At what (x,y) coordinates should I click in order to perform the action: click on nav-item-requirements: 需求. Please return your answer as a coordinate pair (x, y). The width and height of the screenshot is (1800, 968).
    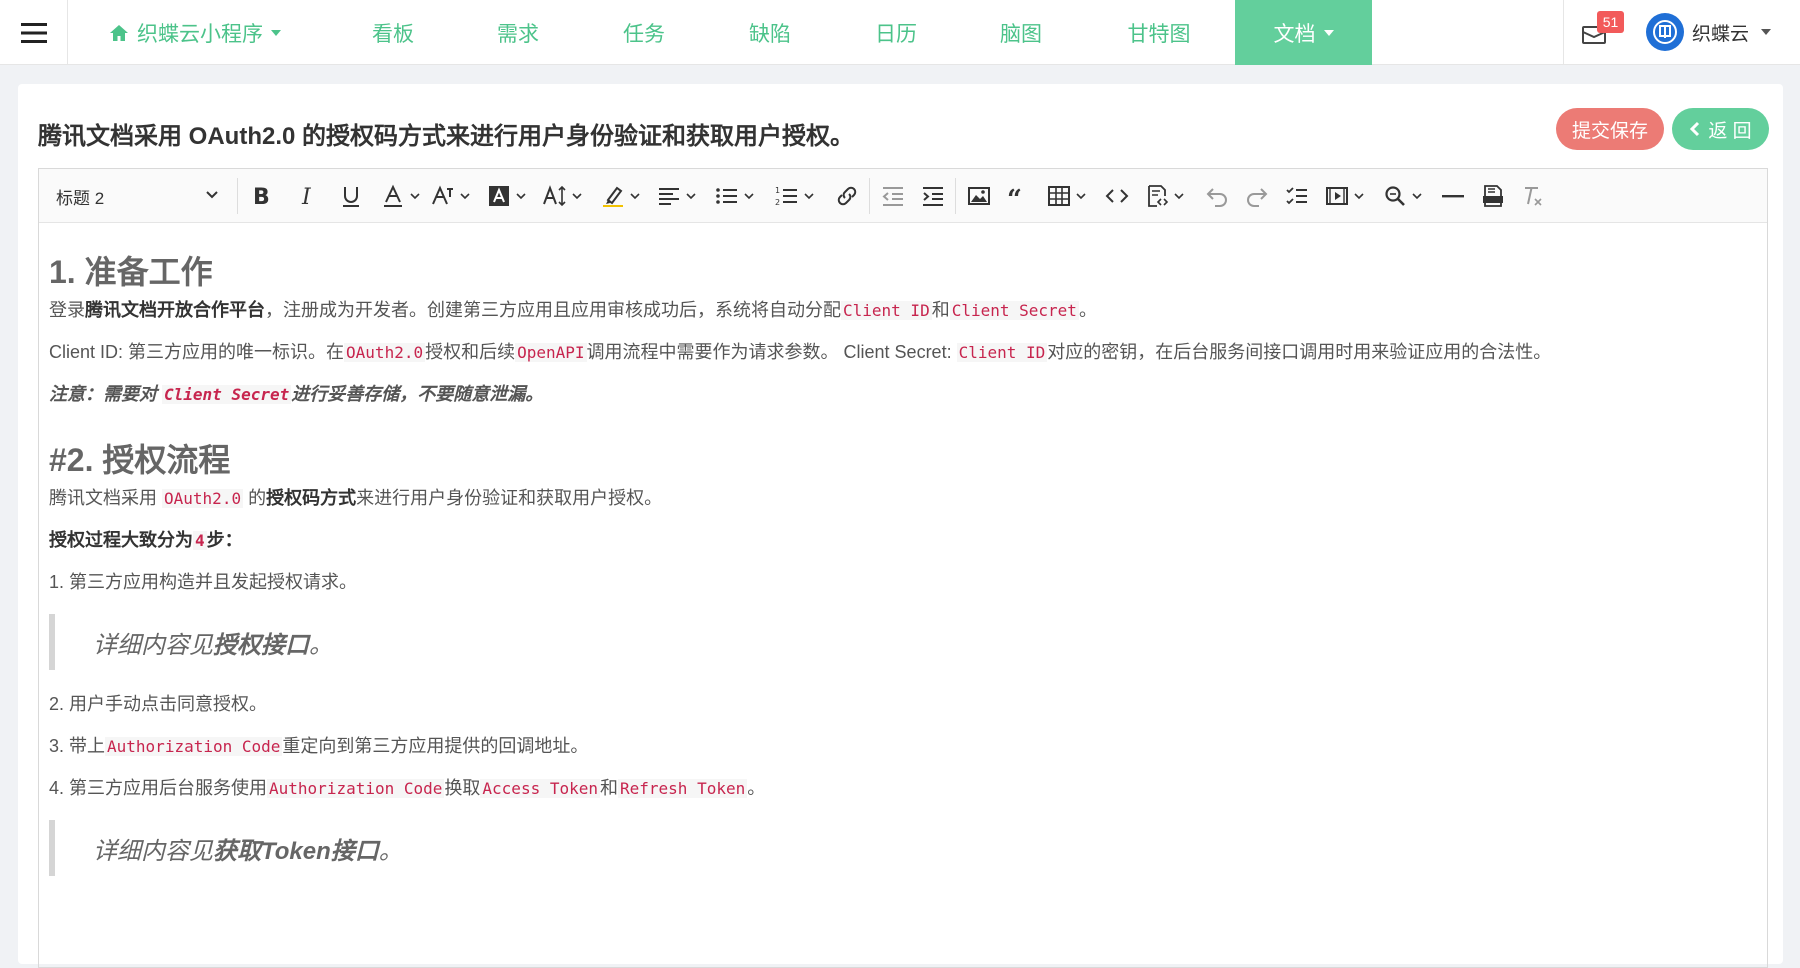
    Looking at the image, I should click on (518, 32).